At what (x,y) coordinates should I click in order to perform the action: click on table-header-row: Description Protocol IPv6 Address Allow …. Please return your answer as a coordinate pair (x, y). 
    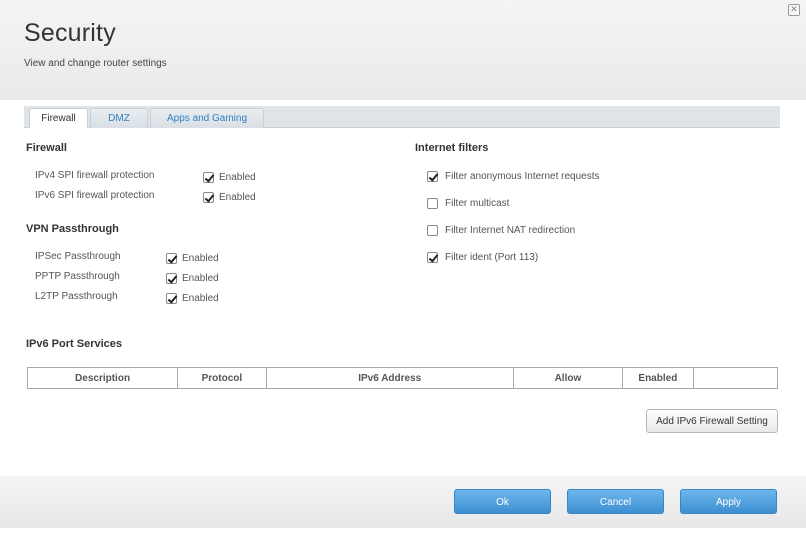
    Looking at the image, I should click on (402, 378).